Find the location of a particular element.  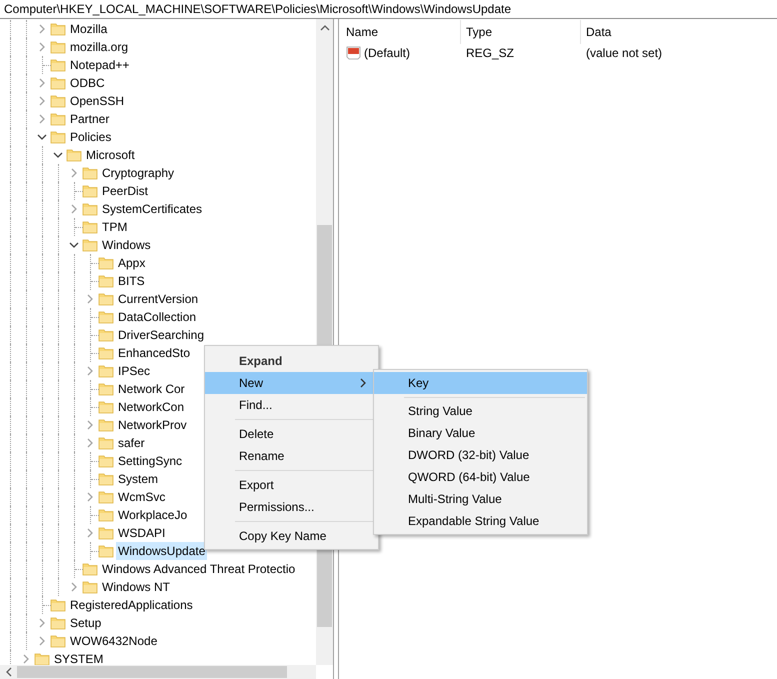

value-type: REG_SZ is located at coordinates (490, 53).